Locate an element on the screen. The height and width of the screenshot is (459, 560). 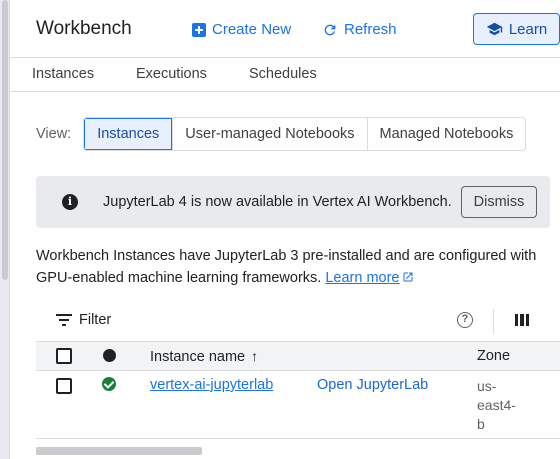
refresh-label: Refresh is located at coordinates (370, 29).